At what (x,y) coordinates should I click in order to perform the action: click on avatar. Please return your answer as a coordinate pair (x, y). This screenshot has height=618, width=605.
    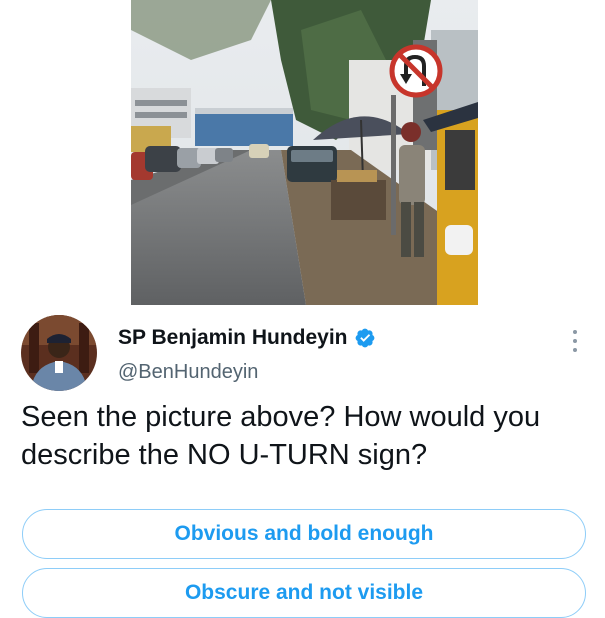
    Looking at the image, I should click on (59, 353).